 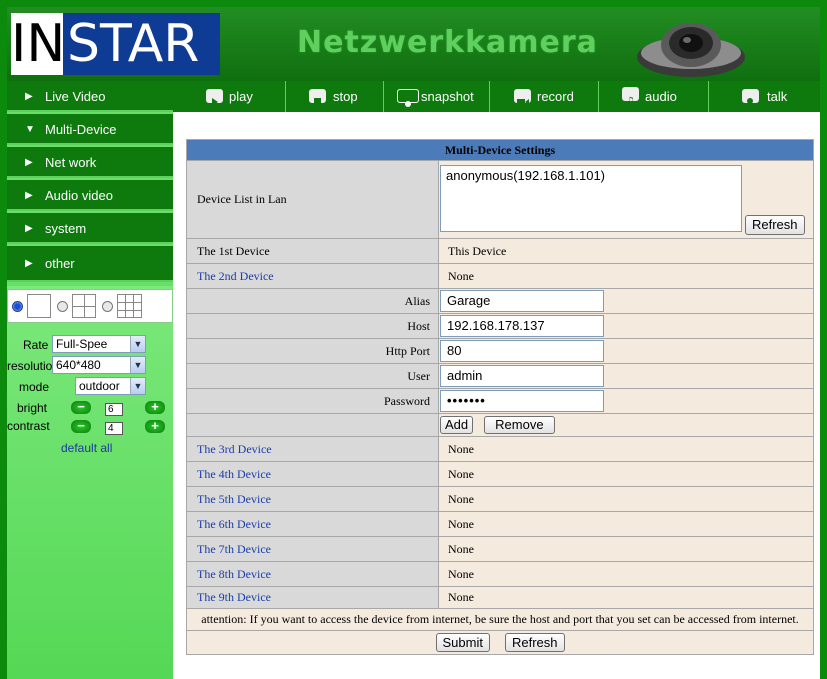 What do you see at coordinates (500, 524) in the screenshot?
I see `table-row: The 6th Device None` at bounding box center [500, 524].